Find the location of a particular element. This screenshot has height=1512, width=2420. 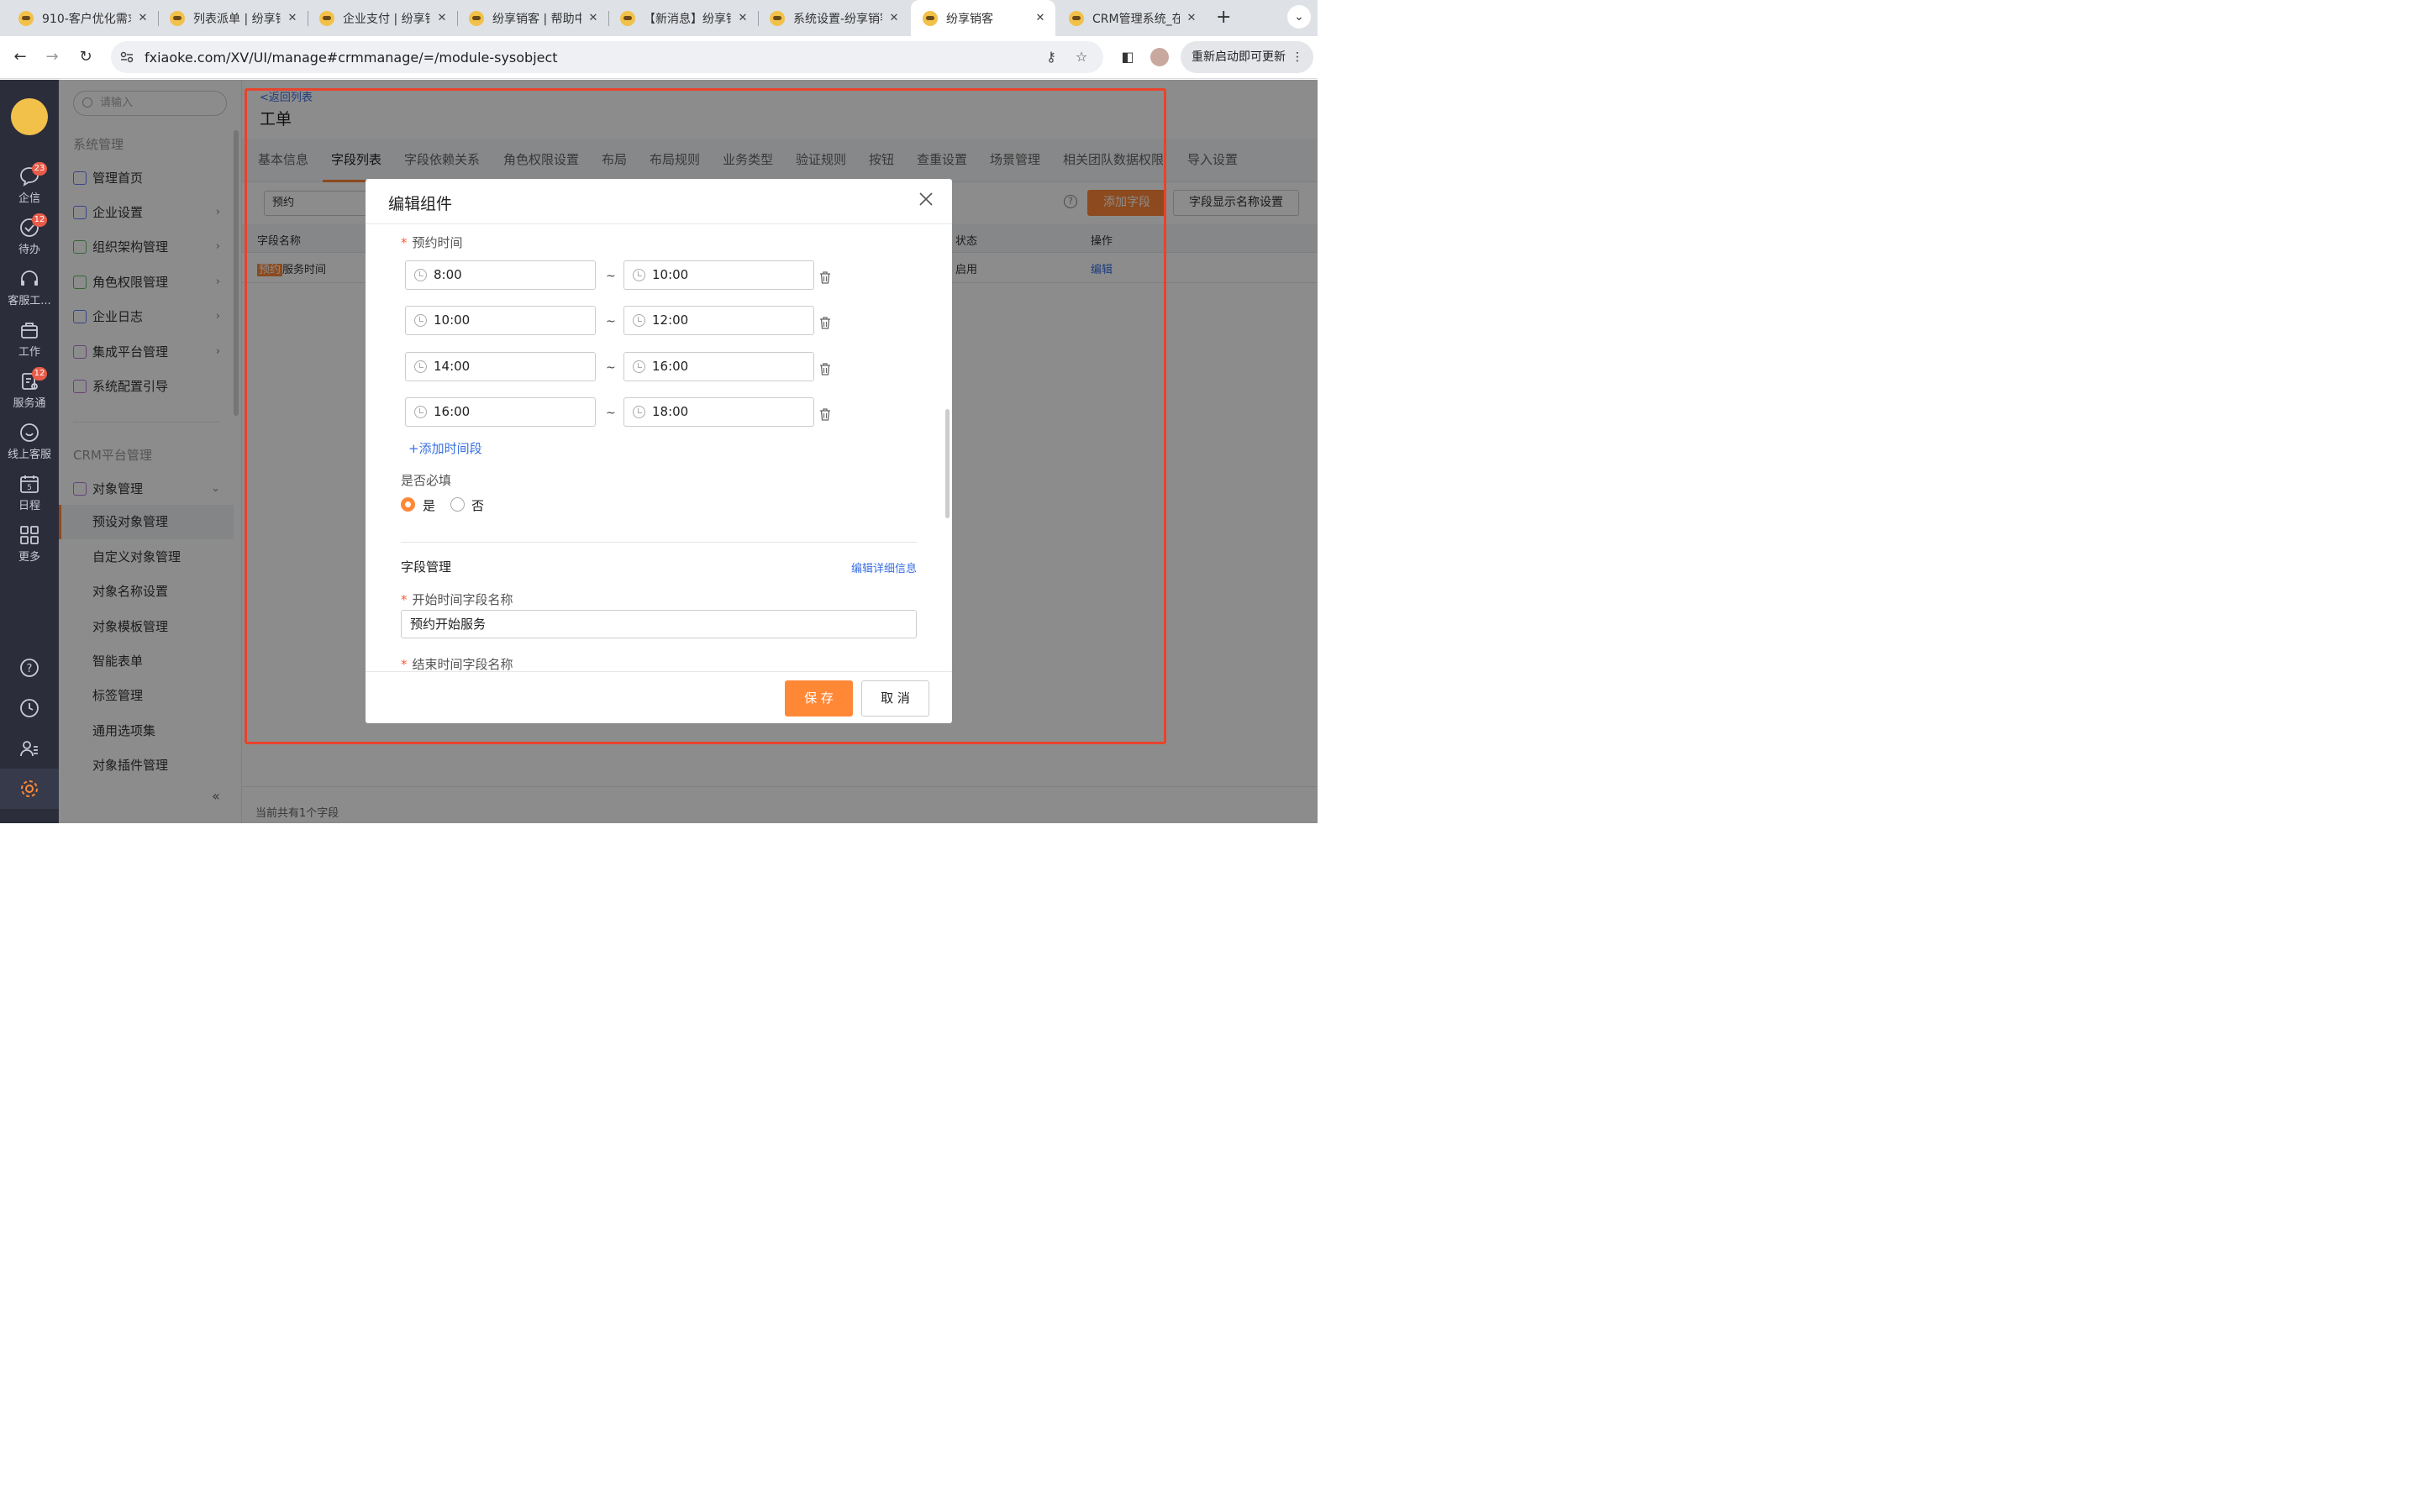

dialog-title: 编辑组件 is located at coordinates (420, 204).